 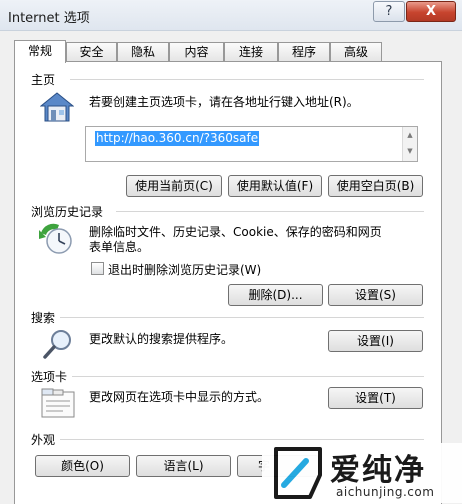 I want to click on watermark-logo-icon, so click(x=298, y=473).